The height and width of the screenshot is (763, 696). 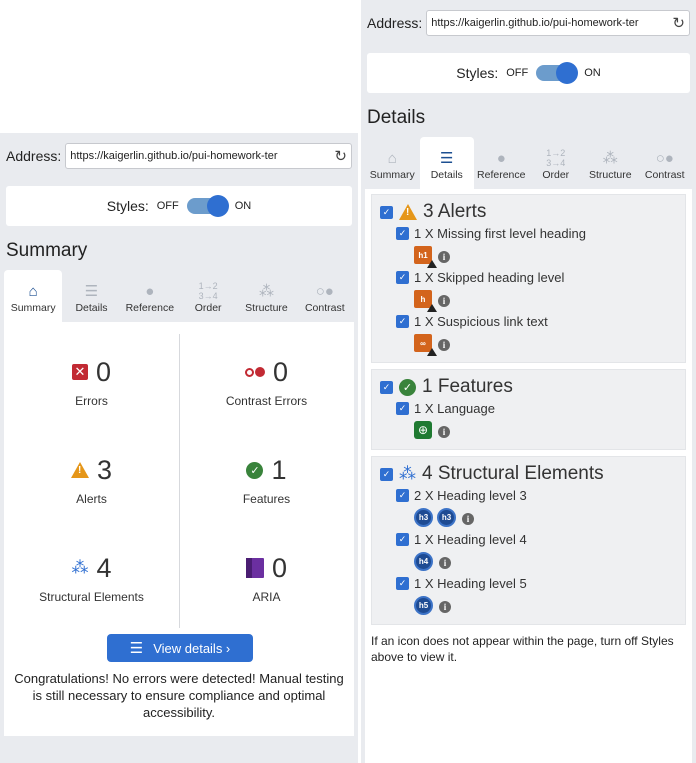 I want to click on error-icon: ✕, so click(x=79, y=372).